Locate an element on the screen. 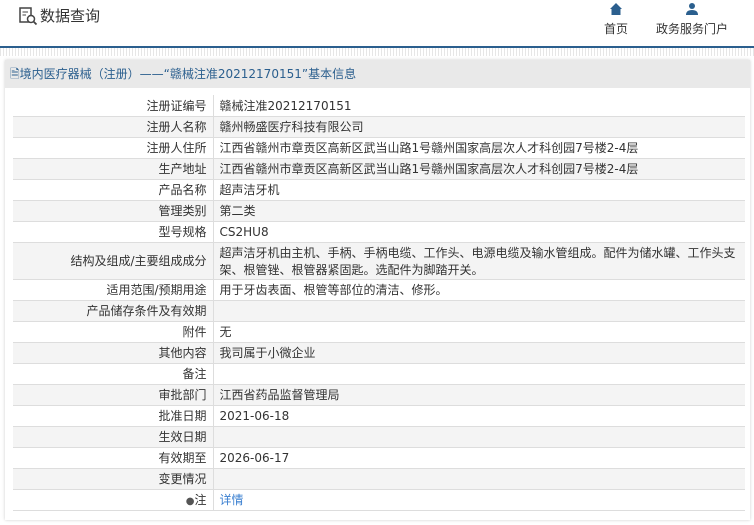 The height and width of the screenshot is (525, 754). row-label: 注册人名称 is located at coordinates (113, 127).